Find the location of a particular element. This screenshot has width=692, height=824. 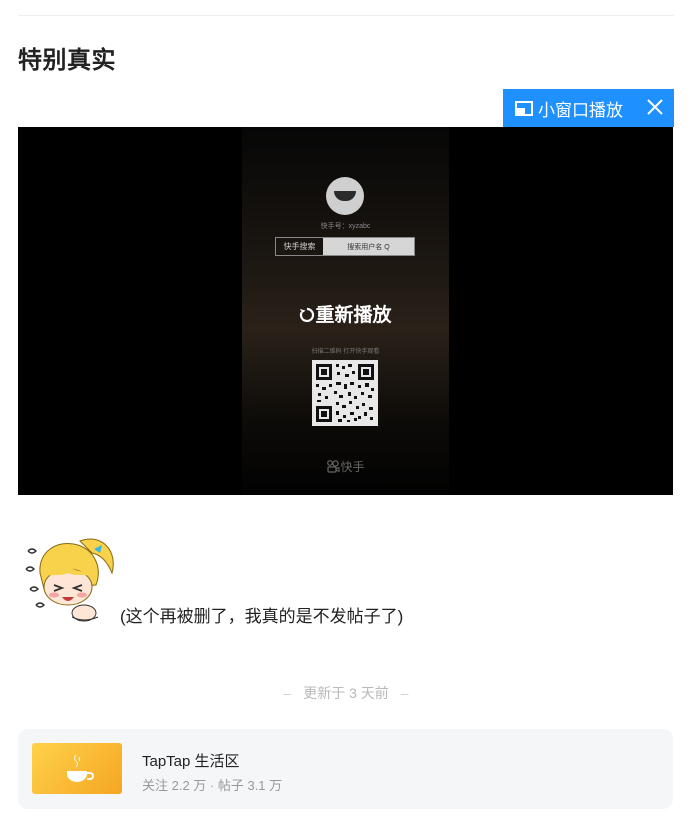

replay-button: 重新播放 is located at coordinates (345, 313).